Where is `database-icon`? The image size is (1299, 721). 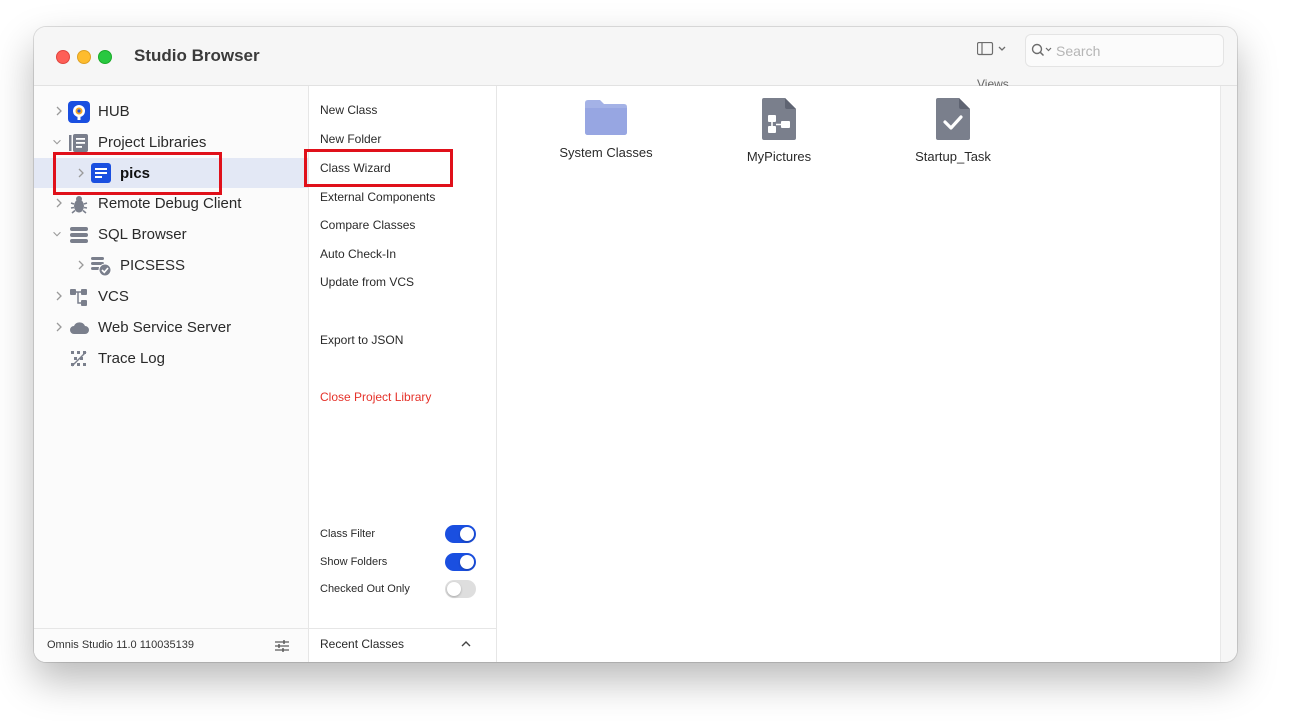 database-icon is located at coordinates (79, 235).